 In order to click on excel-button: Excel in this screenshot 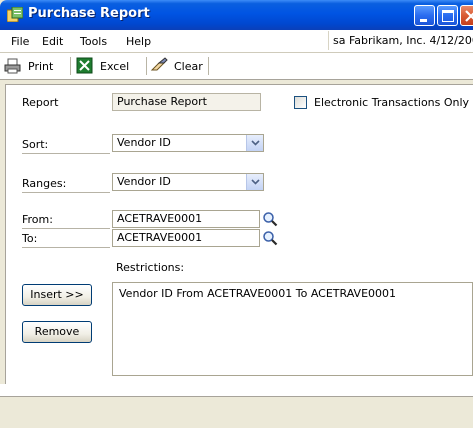, I will do `click(109, 66)`.